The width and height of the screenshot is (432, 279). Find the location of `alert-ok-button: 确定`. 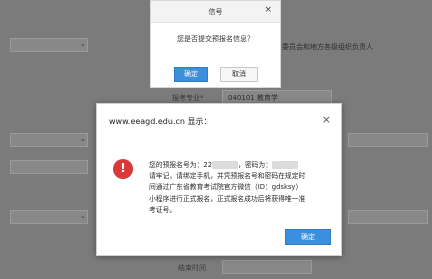

alert-ok-button: 确定 is located at coordinates (308, 237).